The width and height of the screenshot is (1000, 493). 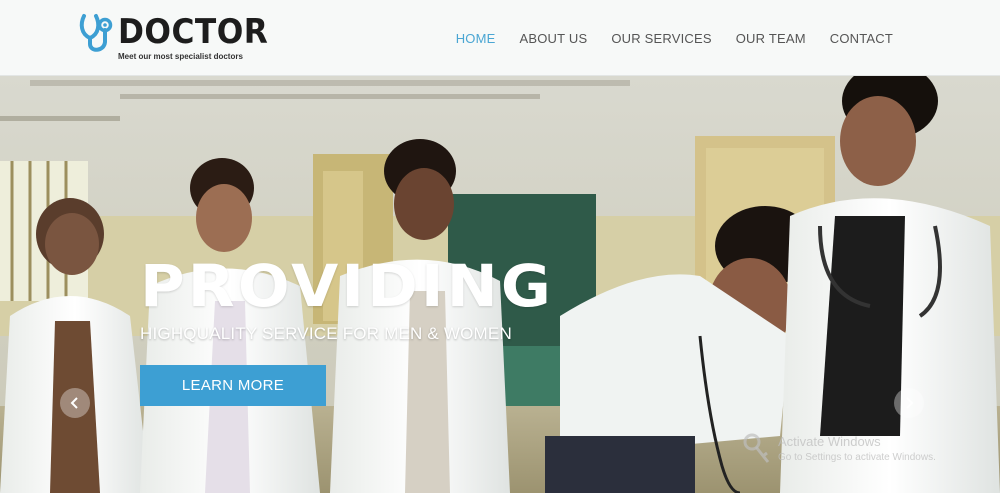 I want to click on learn-more-button: LEARN MORE, so click(x=233, y=385).